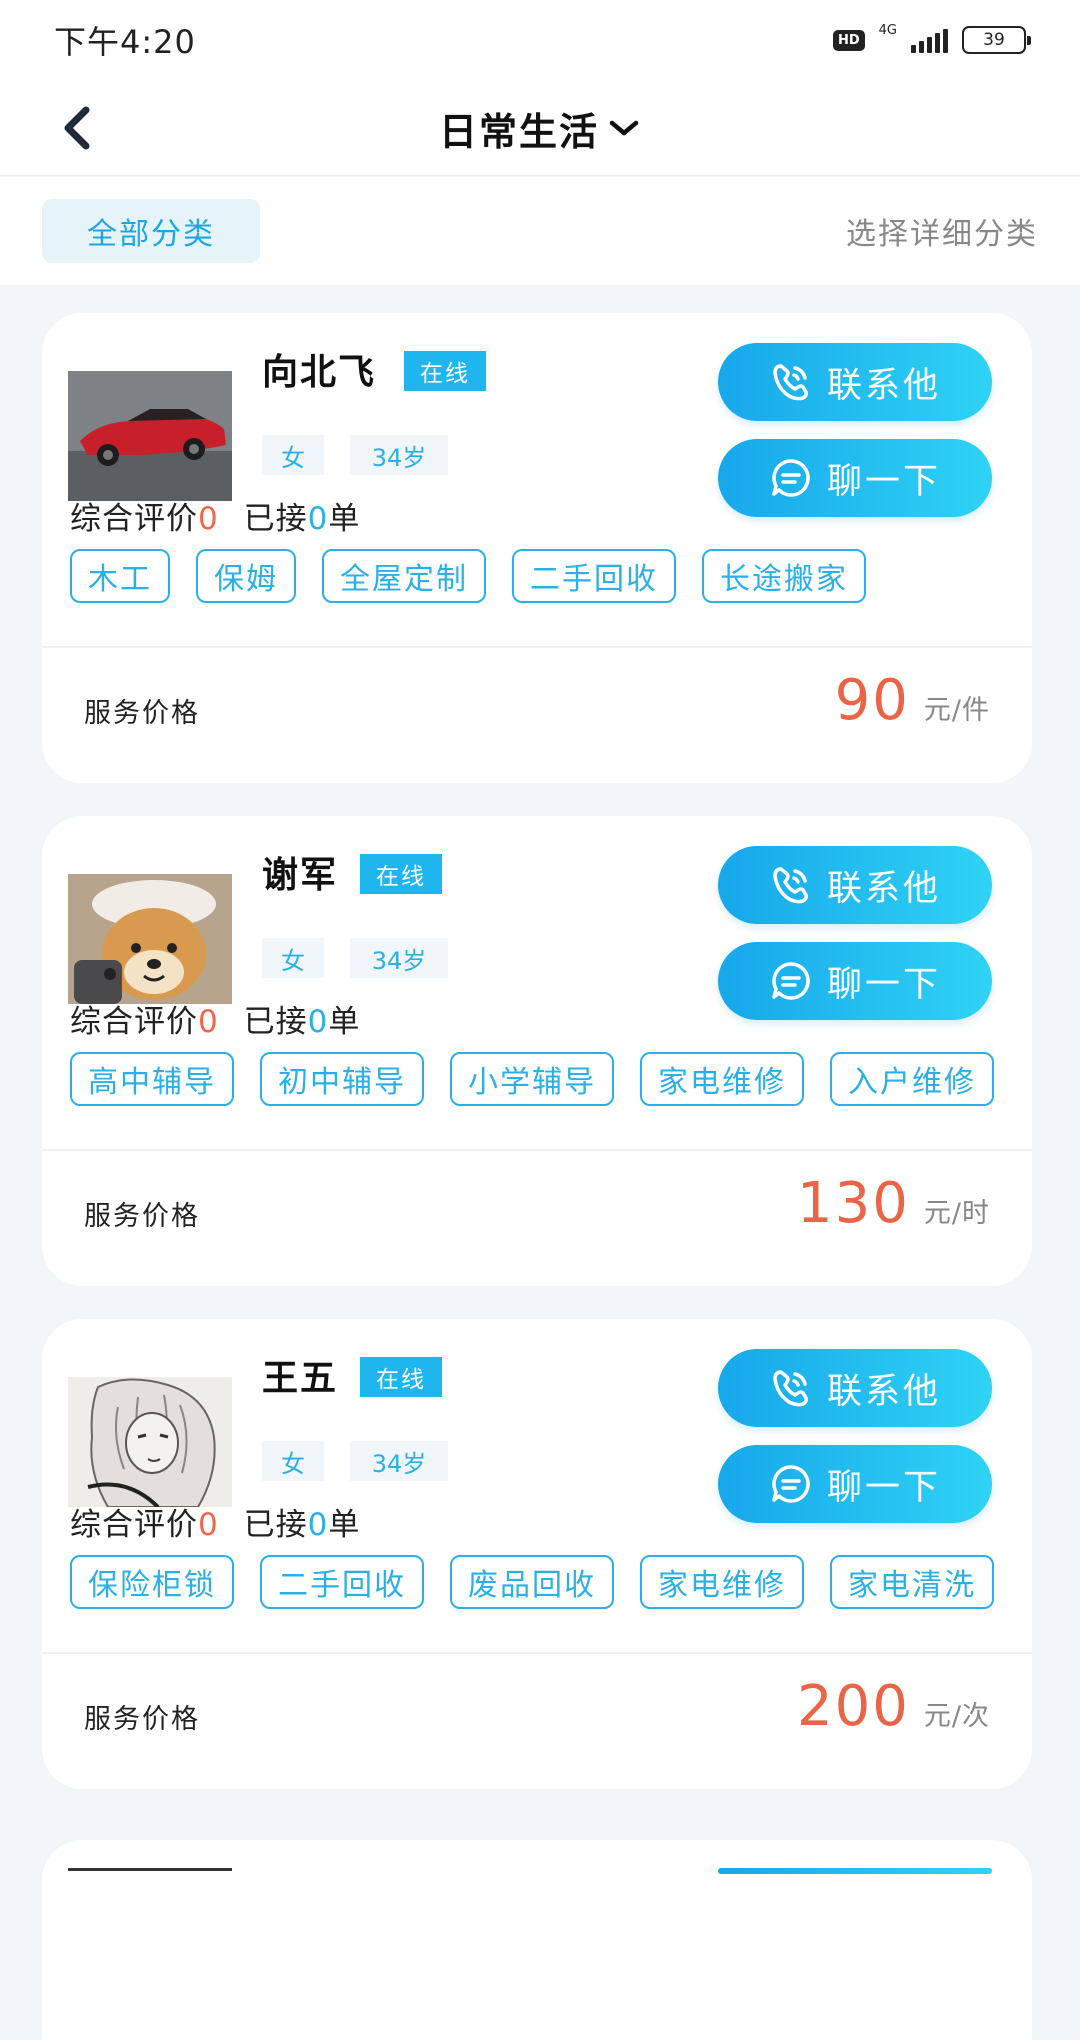  I want to click on provider-name: 王五, so click(300, 1378).